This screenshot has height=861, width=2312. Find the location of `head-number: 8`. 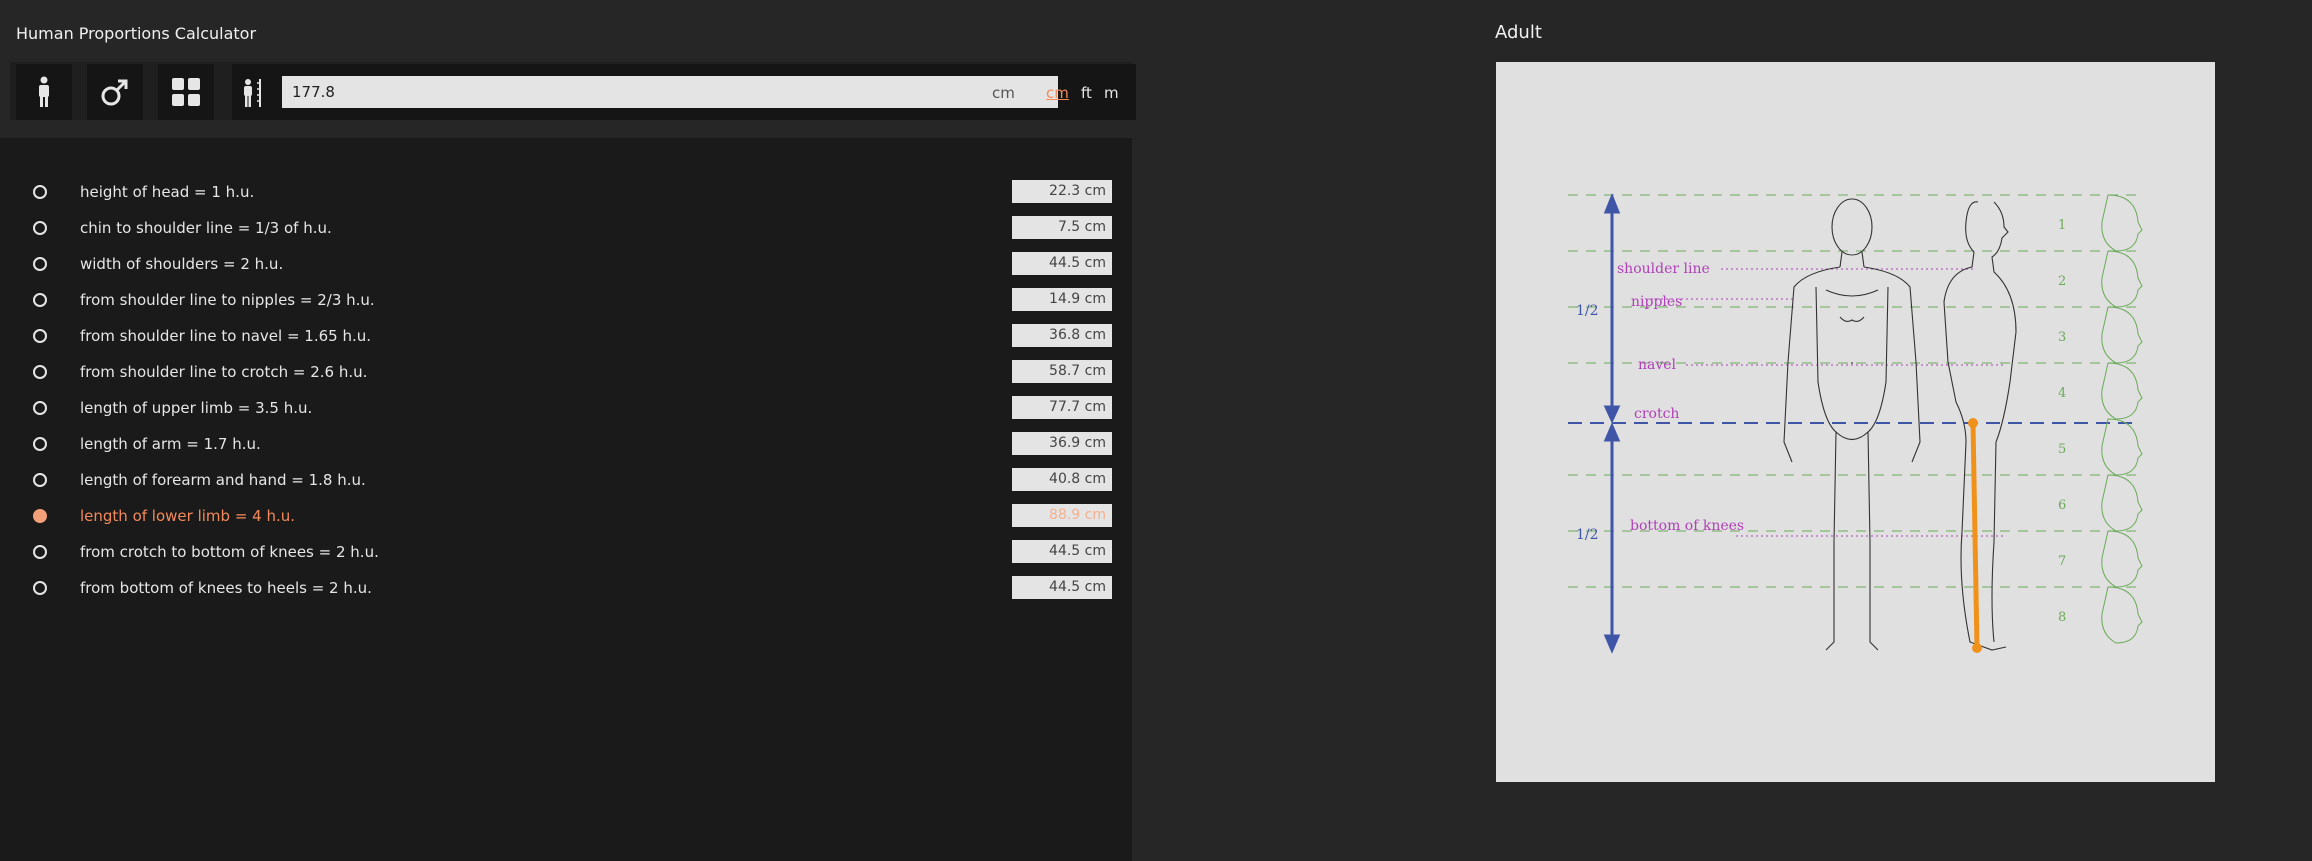

head-number: 8 is located at coordinates (2062, 617).